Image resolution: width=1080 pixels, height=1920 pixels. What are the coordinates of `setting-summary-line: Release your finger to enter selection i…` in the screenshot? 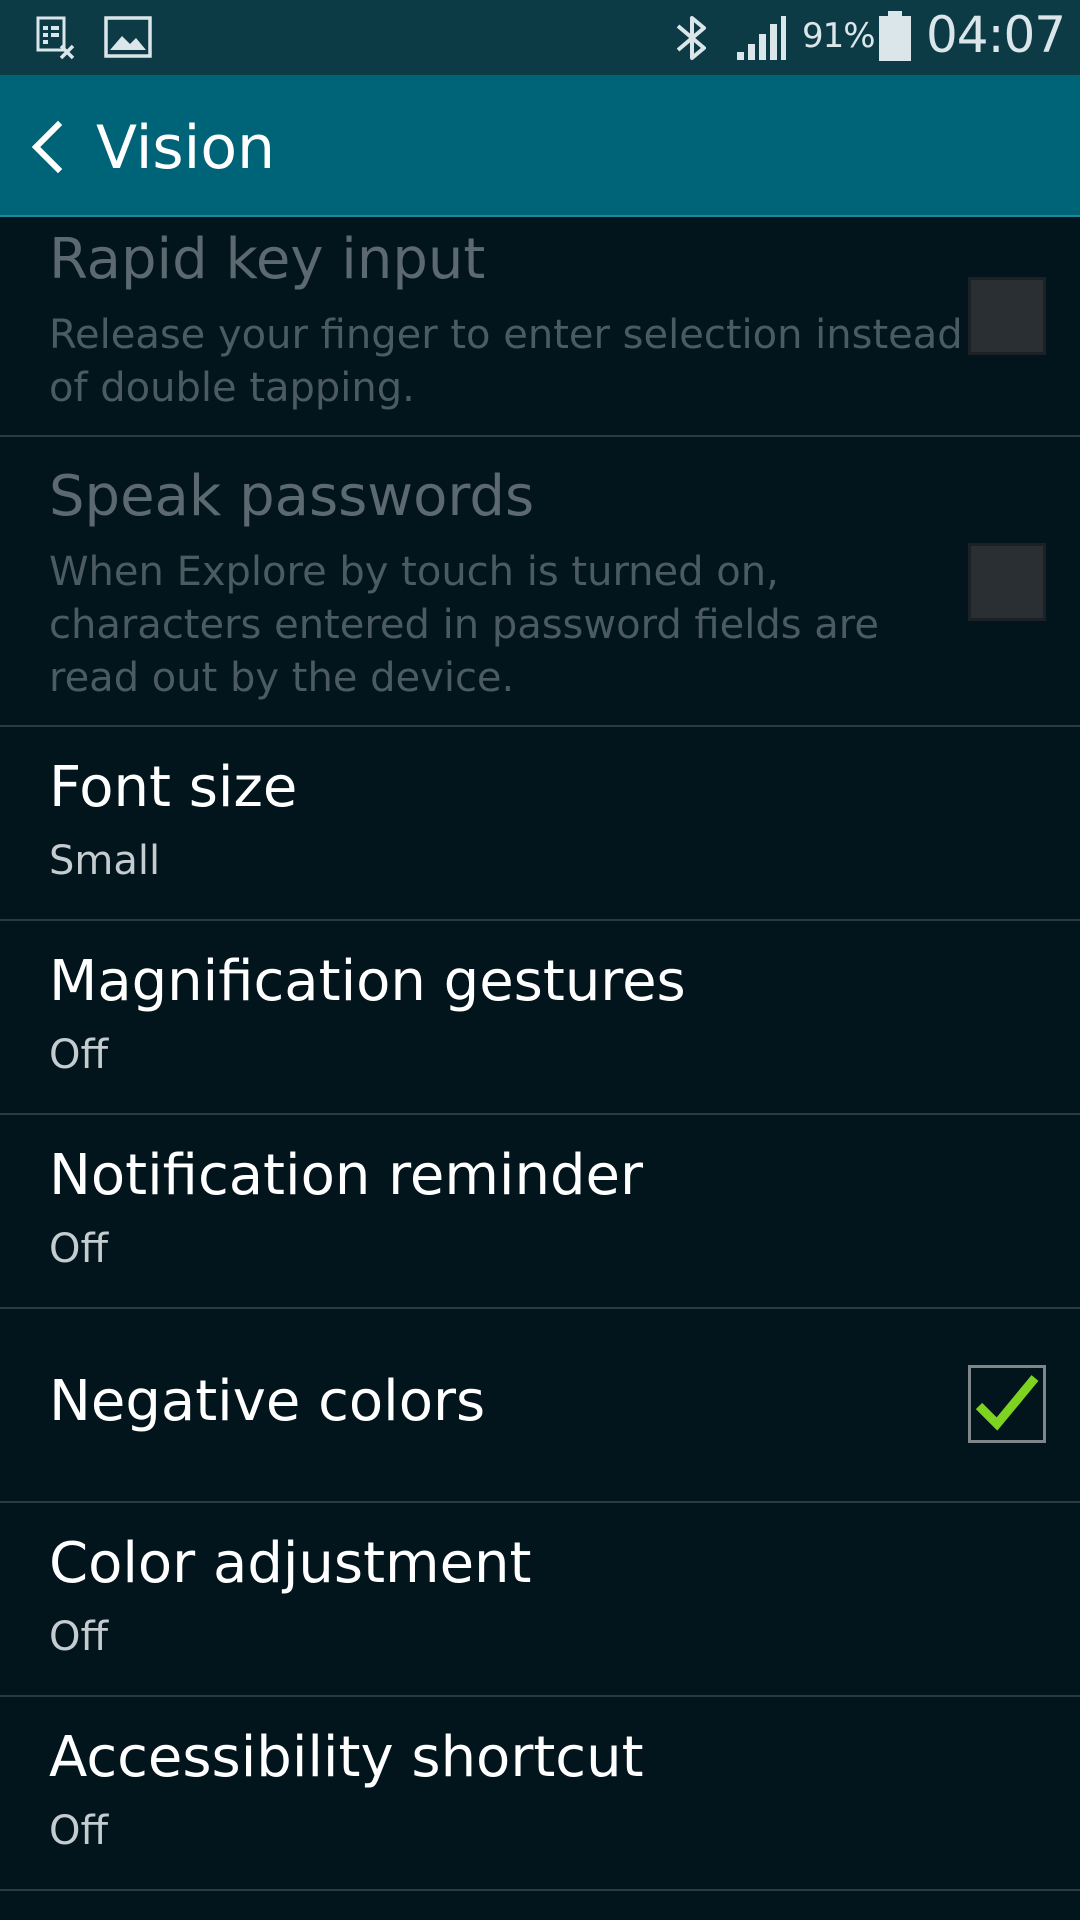 It's located at (506, 335).